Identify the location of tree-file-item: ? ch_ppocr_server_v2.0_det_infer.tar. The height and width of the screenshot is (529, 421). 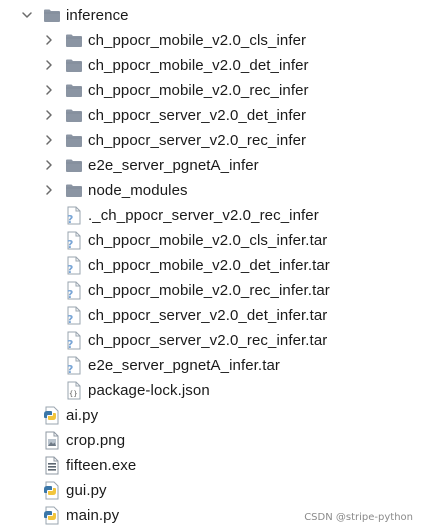
(210, 315).